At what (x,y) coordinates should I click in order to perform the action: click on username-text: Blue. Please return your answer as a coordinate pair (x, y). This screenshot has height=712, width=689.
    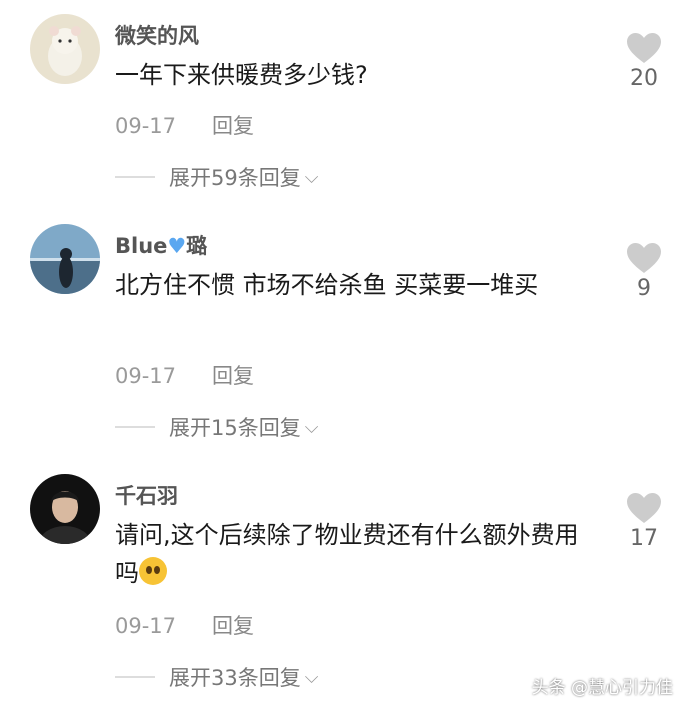
    Looking at the image, I should click on (141, 246).